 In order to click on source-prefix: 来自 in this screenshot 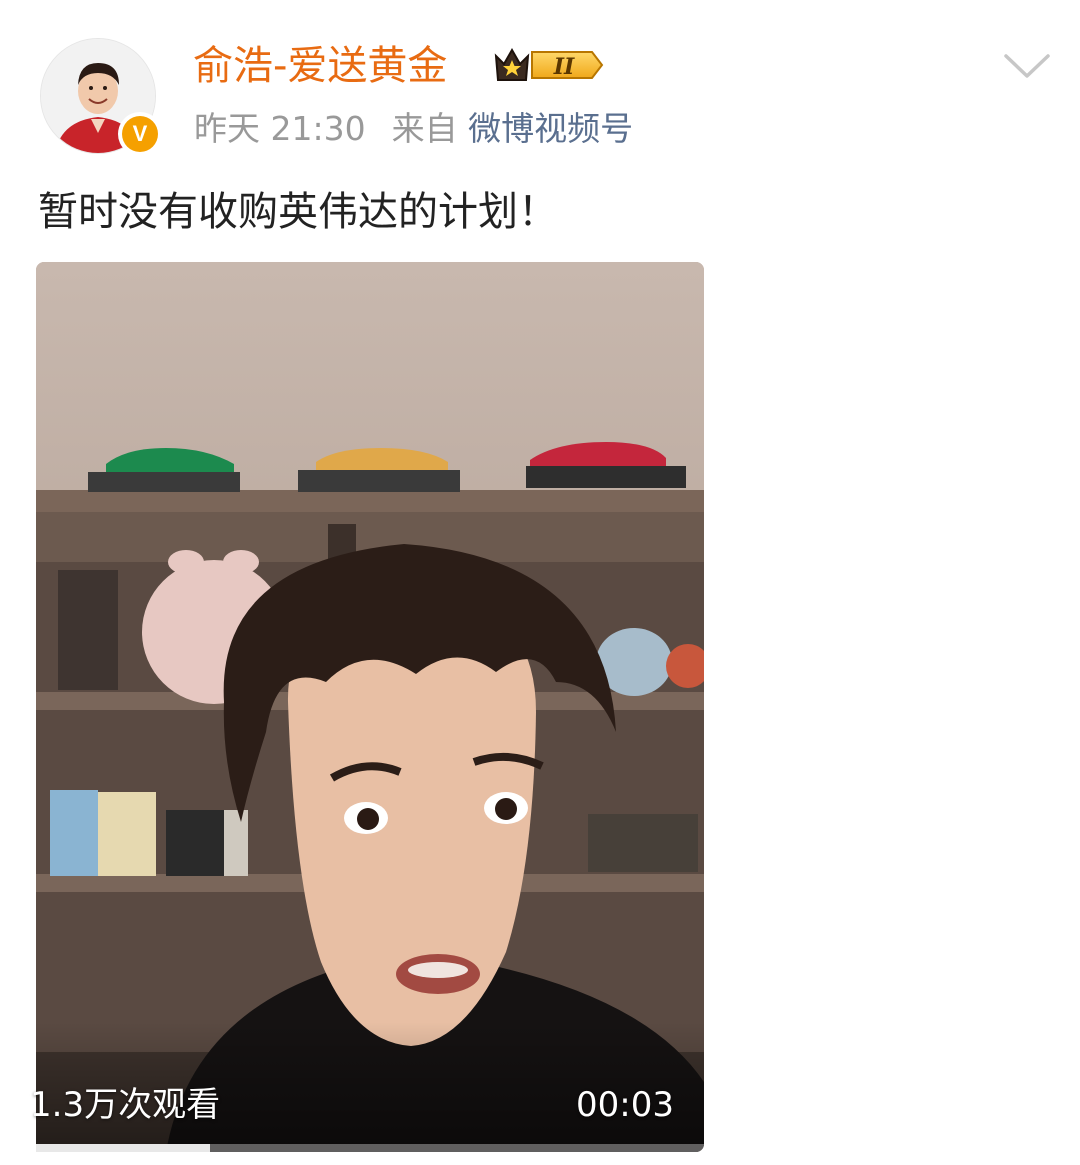, I will do `click(424, 128)`.